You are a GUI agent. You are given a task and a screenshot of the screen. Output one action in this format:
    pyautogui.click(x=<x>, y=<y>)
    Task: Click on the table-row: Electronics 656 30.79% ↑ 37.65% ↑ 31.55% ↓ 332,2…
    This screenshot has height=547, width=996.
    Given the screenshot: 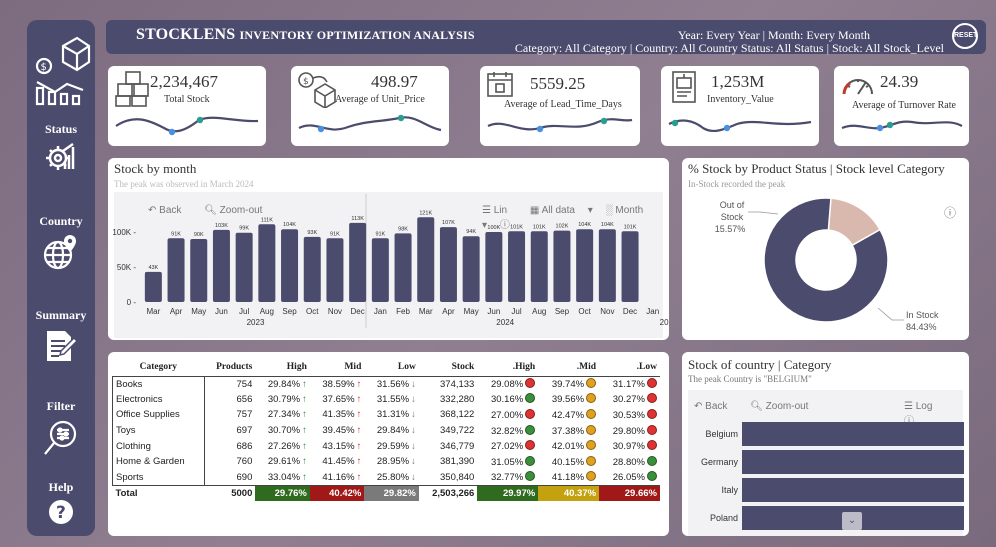 What is the action you would take?
    pyautogui.click(x=386, y=399)
    